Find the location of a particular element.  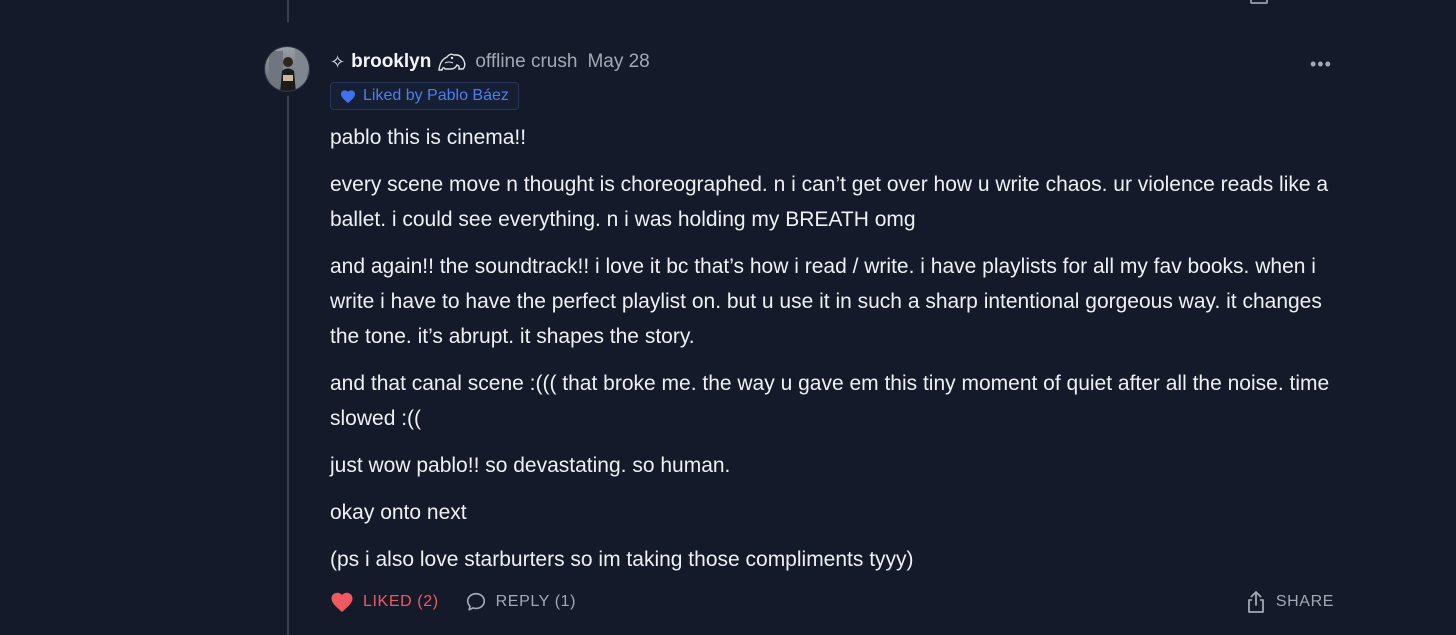

liked-by-badge: Liked by Pablo Báez is located at coordinates (424, 96).